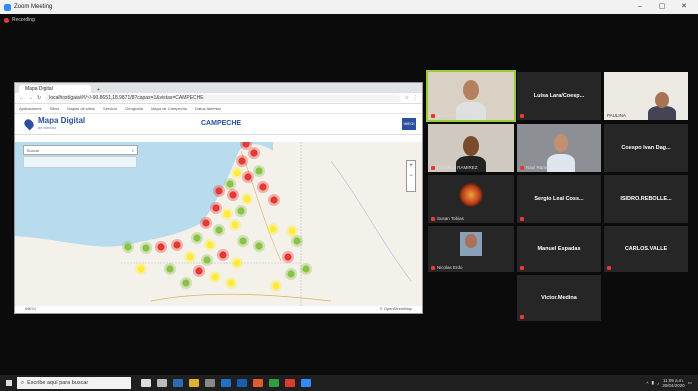 This screenshot has width=698, height=391. I want to click on edge-icon, so click(178, 383).